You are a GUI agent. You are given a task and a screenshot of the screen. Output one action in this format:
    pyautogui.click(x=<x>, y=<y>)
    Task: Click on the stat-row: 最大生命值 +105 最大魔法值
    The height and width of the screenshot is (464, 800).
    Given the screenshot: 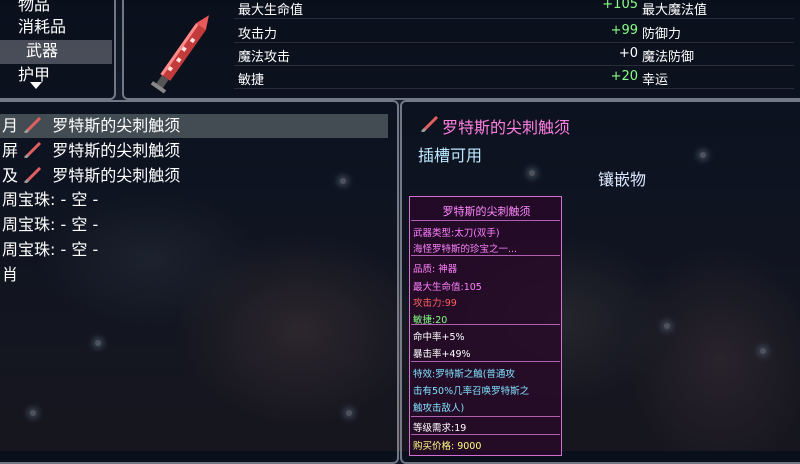 What is the action you would take?
    pyautogui.click(x=514, y=9)
    